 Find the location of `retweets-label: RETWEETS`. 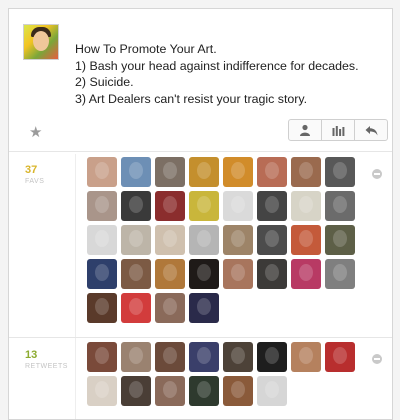

retweets-label: RETWEETS is located at coordinates (46, 366).